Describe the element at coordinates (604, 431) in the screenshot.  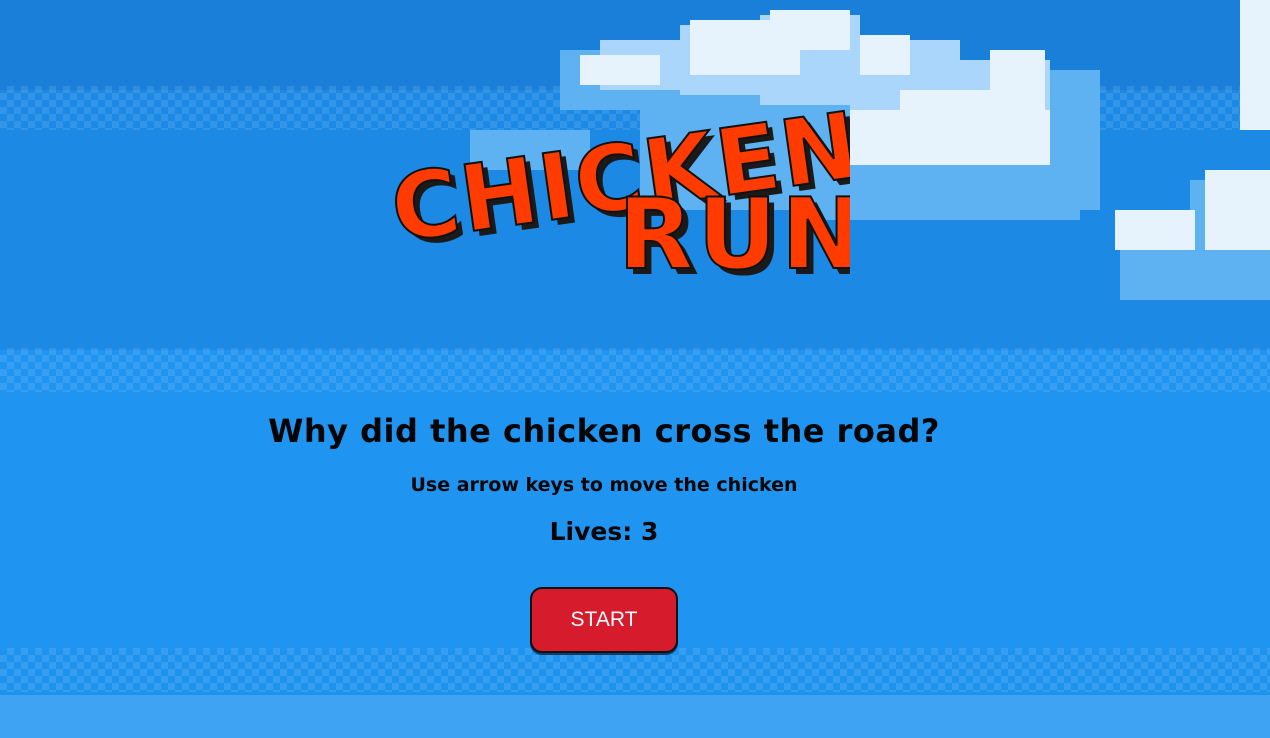
I see `page-heading: Why did the chicken cross the road?` at that location.